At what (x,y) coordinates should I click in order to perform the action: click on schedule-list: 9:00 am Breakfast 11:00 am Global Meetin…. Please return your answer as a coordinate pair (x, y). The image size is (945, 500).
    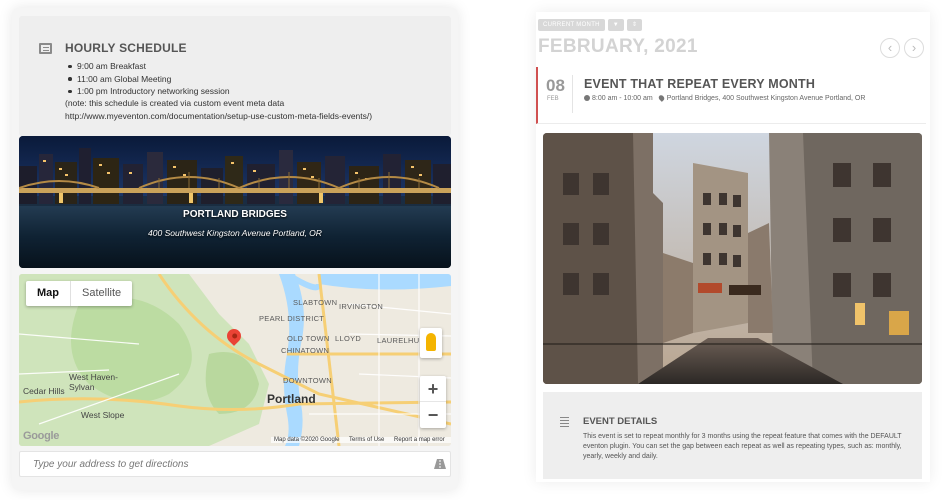
    Looking at the image, I should click on (148, 79).